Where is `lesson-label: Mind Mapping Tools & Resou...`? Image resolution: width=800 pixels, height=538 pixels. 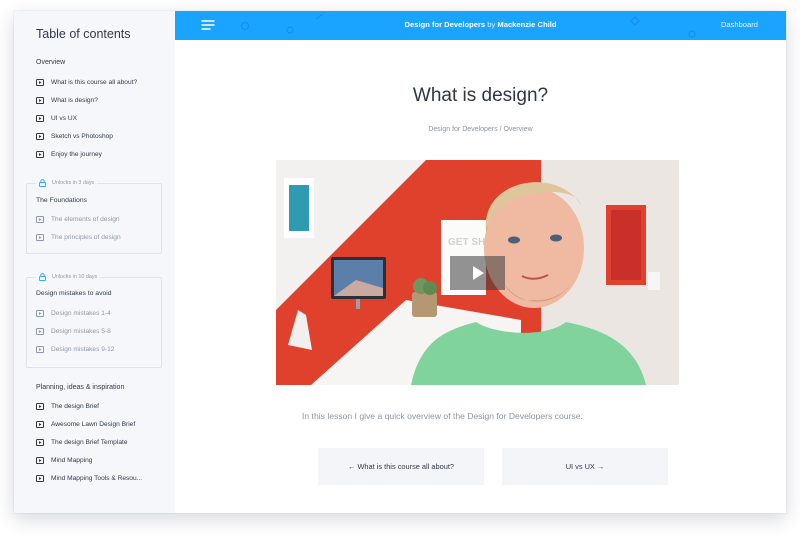 lesson-label: Mind Mapping Tools & Resou... is located at coordinates (97, 478).